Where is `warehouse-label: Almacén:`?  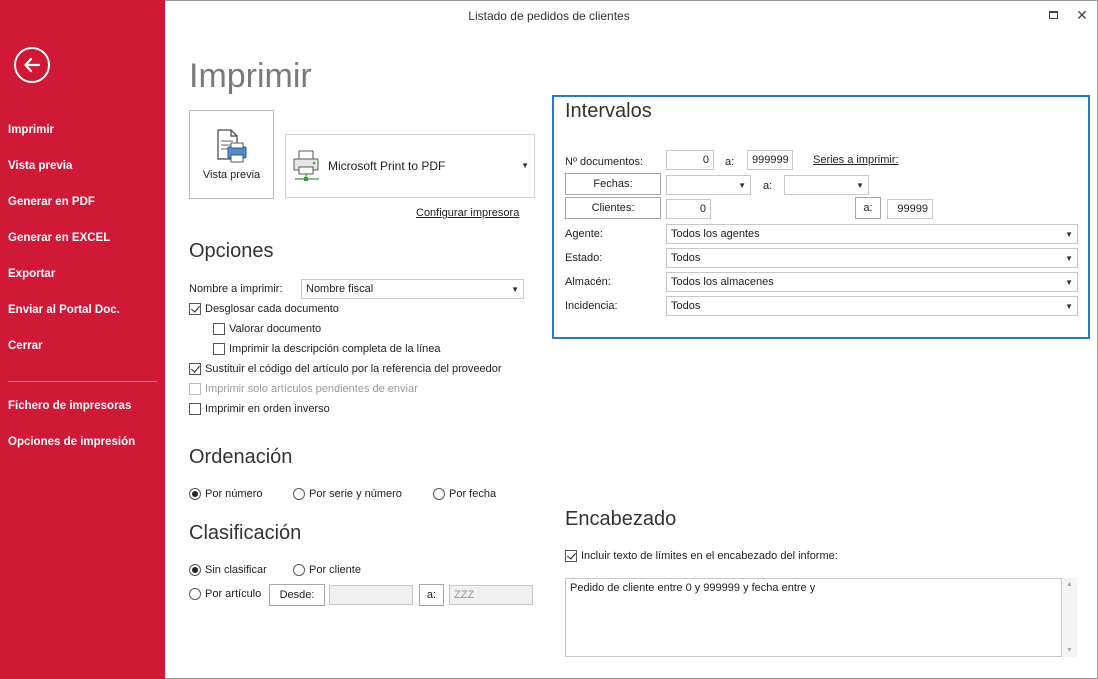 warehouse-label: Almacén: is located at coordinates (588, 282).